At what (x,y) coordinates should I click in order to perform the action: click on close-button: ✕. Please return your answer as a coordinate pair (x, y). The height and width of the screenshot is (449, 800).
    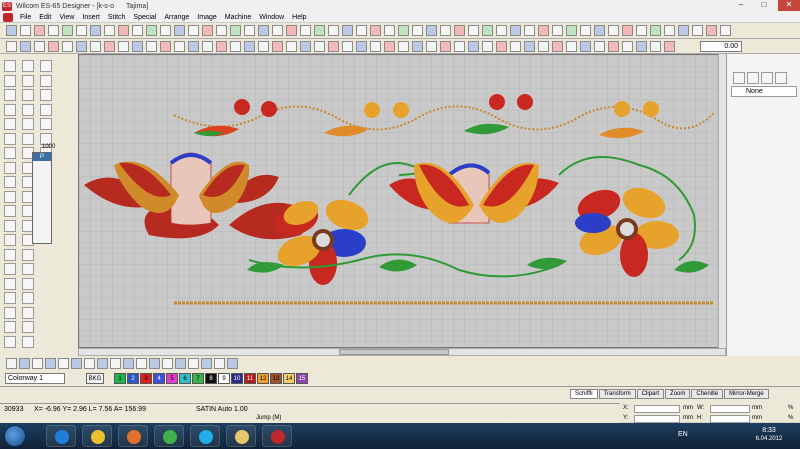
    Looking at the image, I should click on (789, 5).